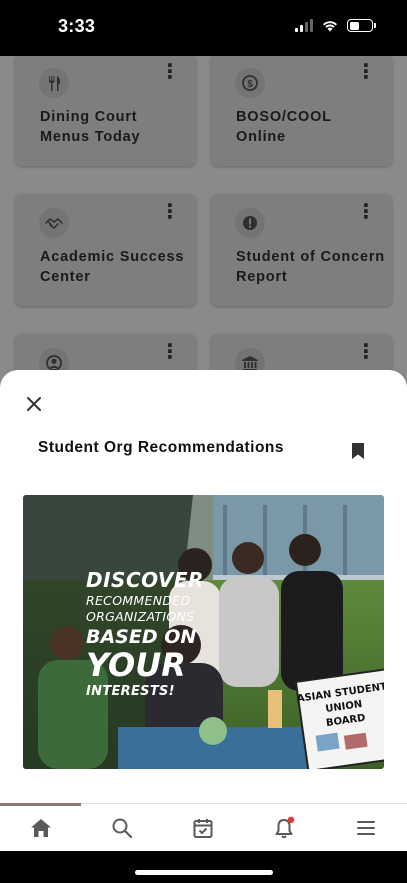 The width and height of the screenshot is (407, 883). What do you see at coordinates (366, 828) in the screenshot?
I see `menu-icon` at bounding box center [366, 828].